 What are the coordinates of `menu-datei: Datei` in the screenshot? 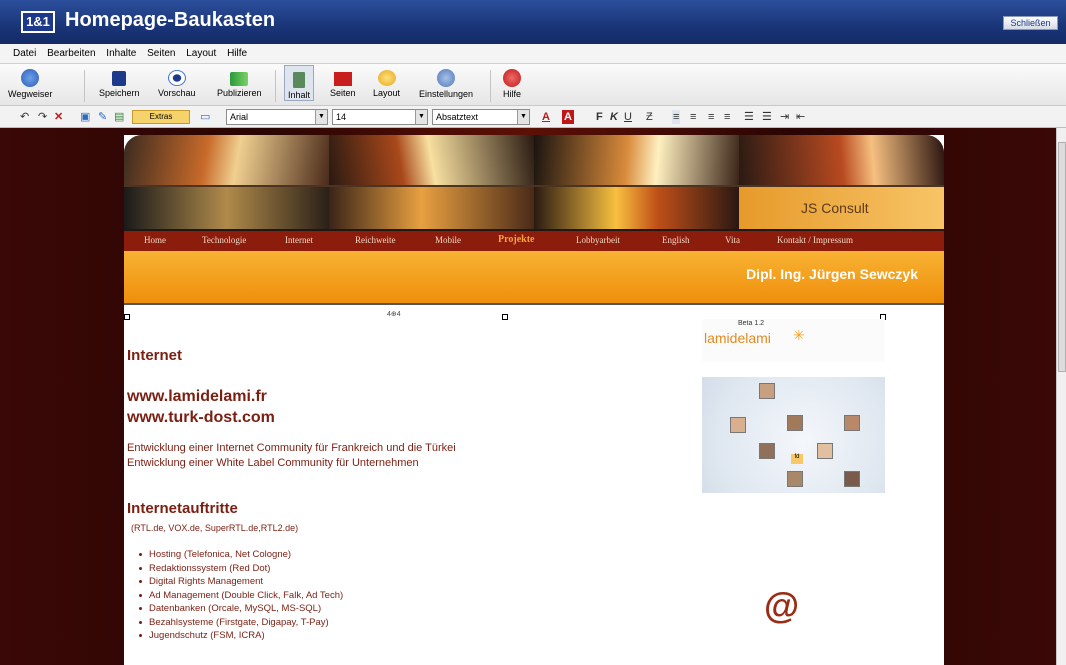 It's located at (24, 54).